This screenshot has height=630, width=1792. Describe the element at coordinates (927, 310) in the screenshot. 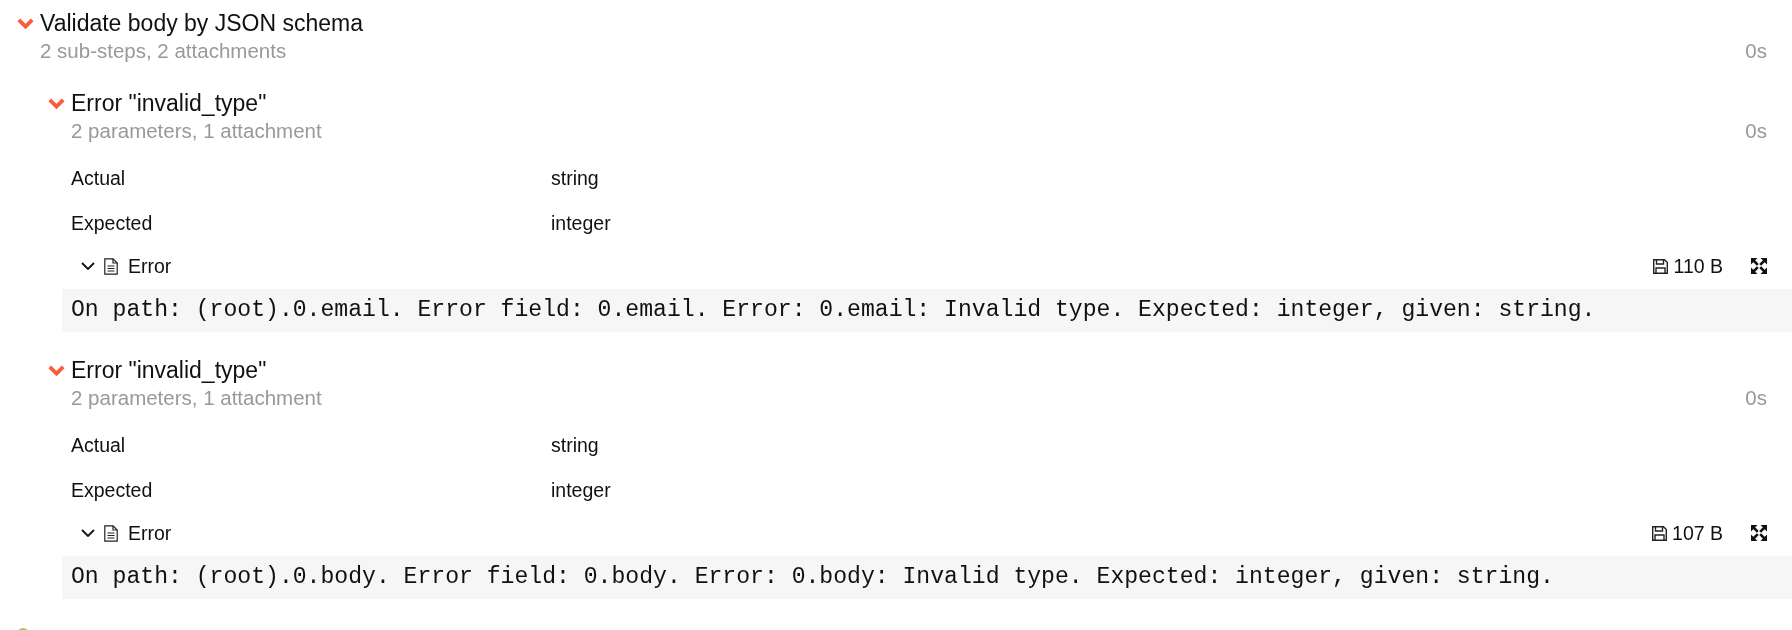

I see `attachment-content: On path: (root).0.email. Error field: 0.email. Error: 0.email: Invalid type. Expected: integer, given: string.` at that location.